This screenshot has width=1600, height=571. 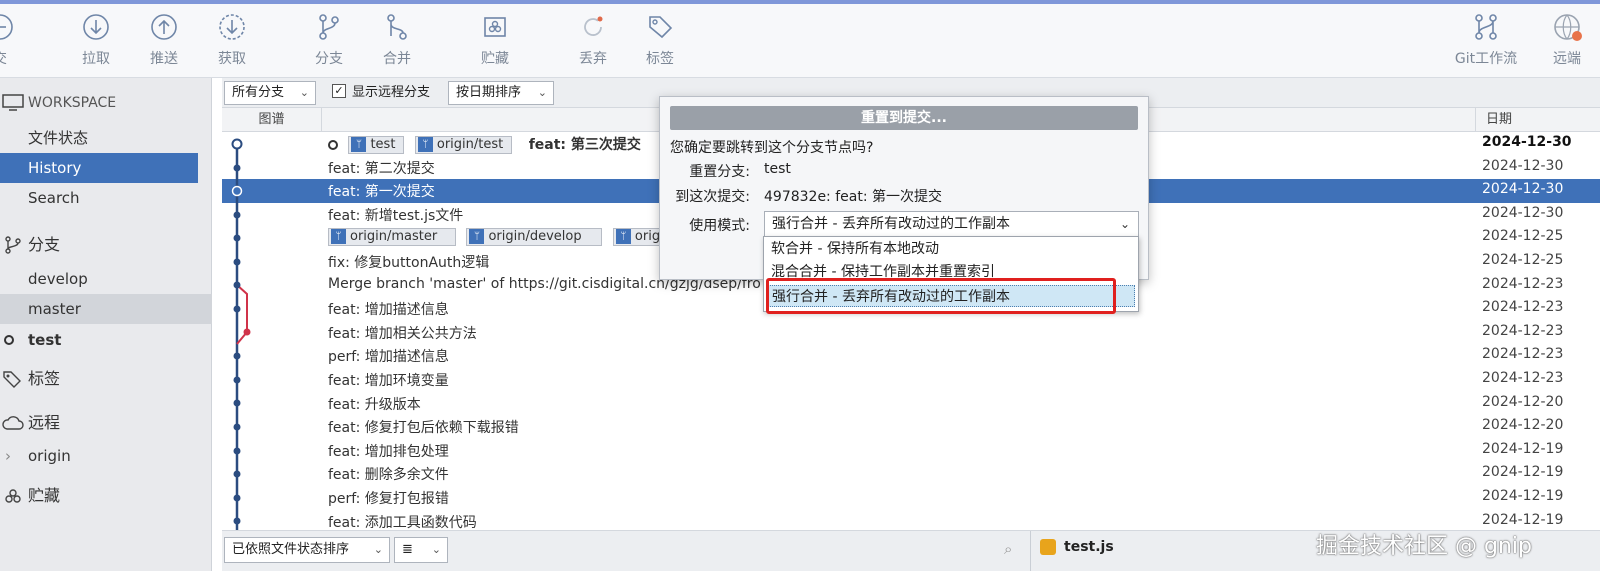 What do you see at coordinates (1048, 547) in the screenshot?
I see `modified-file-icon` at bounding box center [1048, 547].